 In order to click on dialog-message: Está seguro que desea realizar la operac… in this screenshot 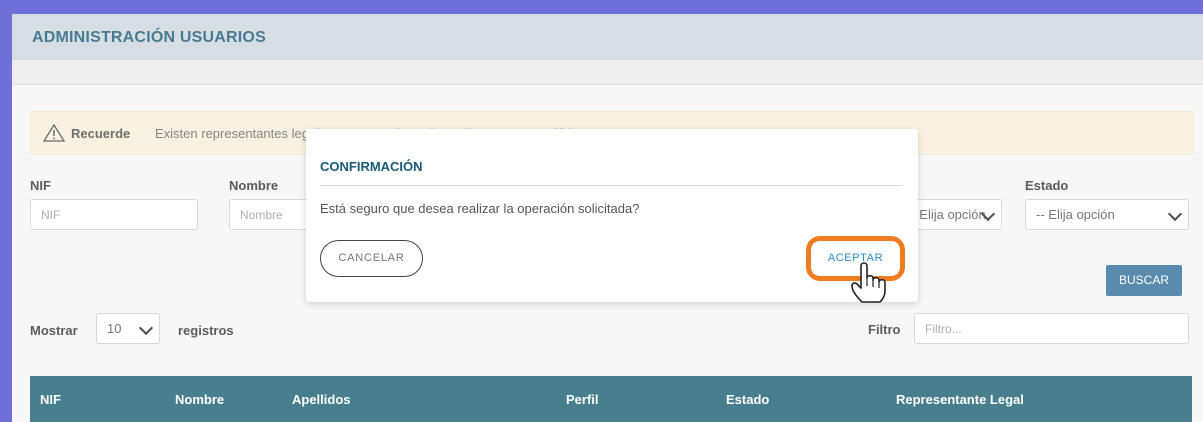, I will do `click(480, 208)`.